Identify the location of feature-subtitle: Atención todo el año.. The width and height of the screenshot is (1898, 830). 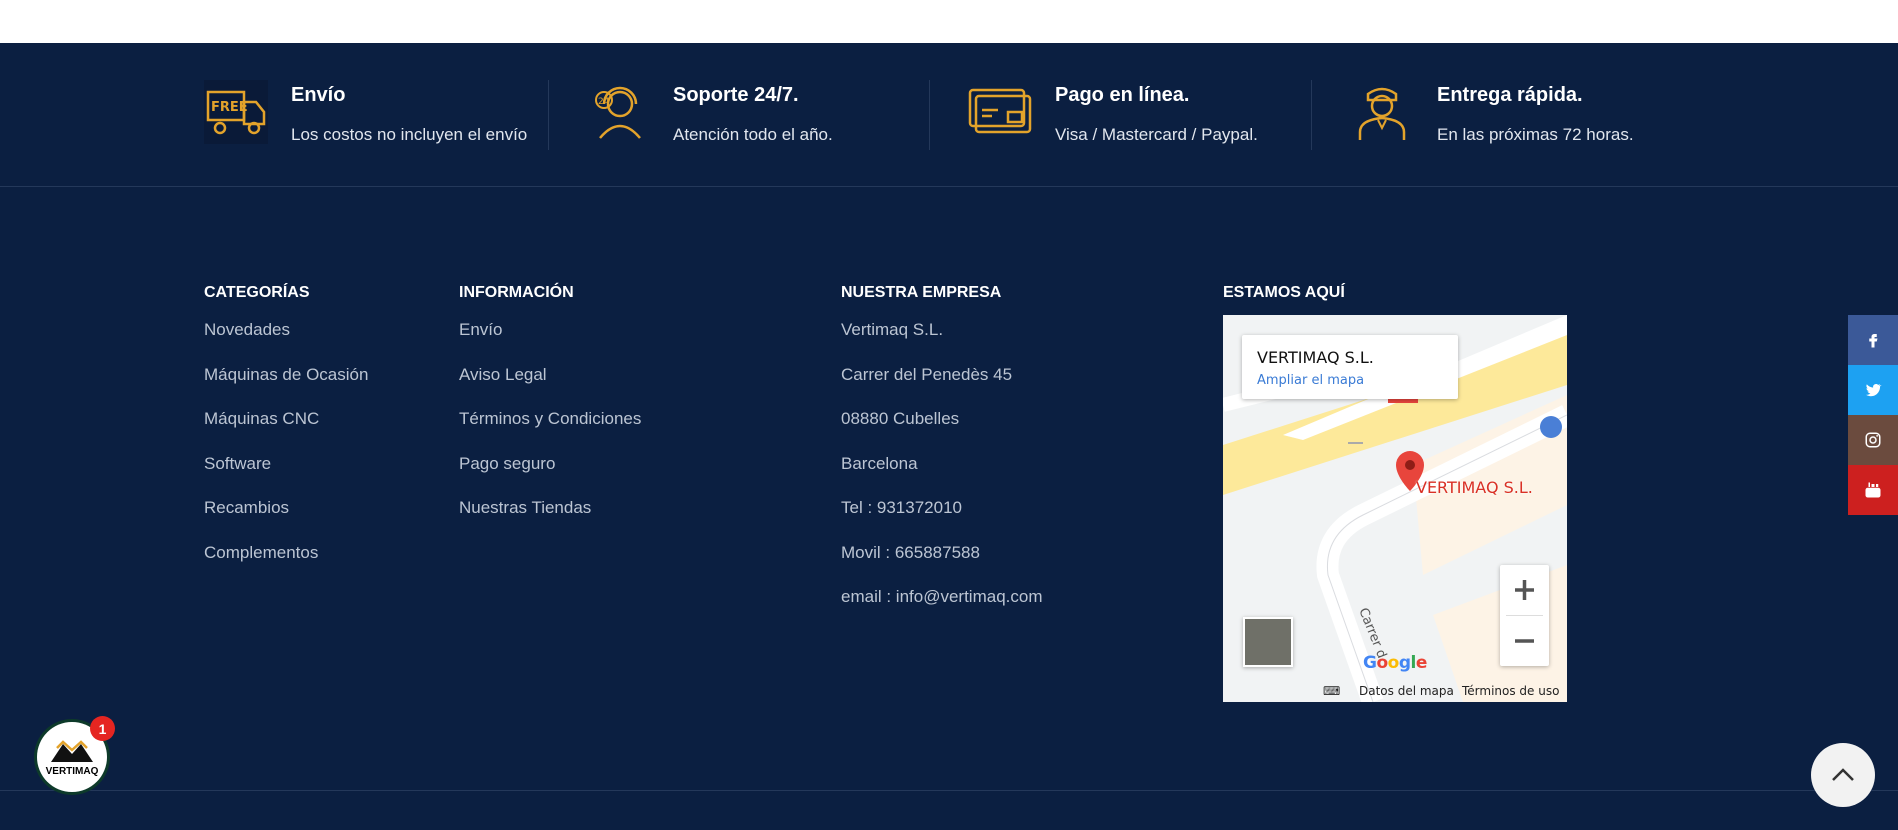
(753, 134).